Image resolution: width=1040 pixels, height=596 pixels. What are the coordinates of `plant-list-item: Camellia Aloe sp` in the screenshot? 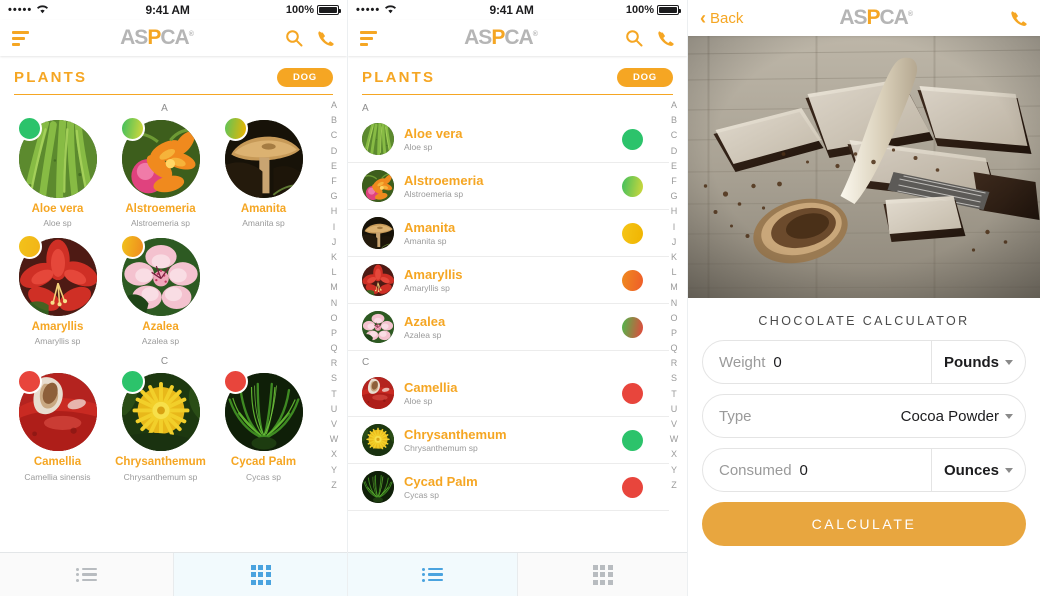 It's located at (508, 393).